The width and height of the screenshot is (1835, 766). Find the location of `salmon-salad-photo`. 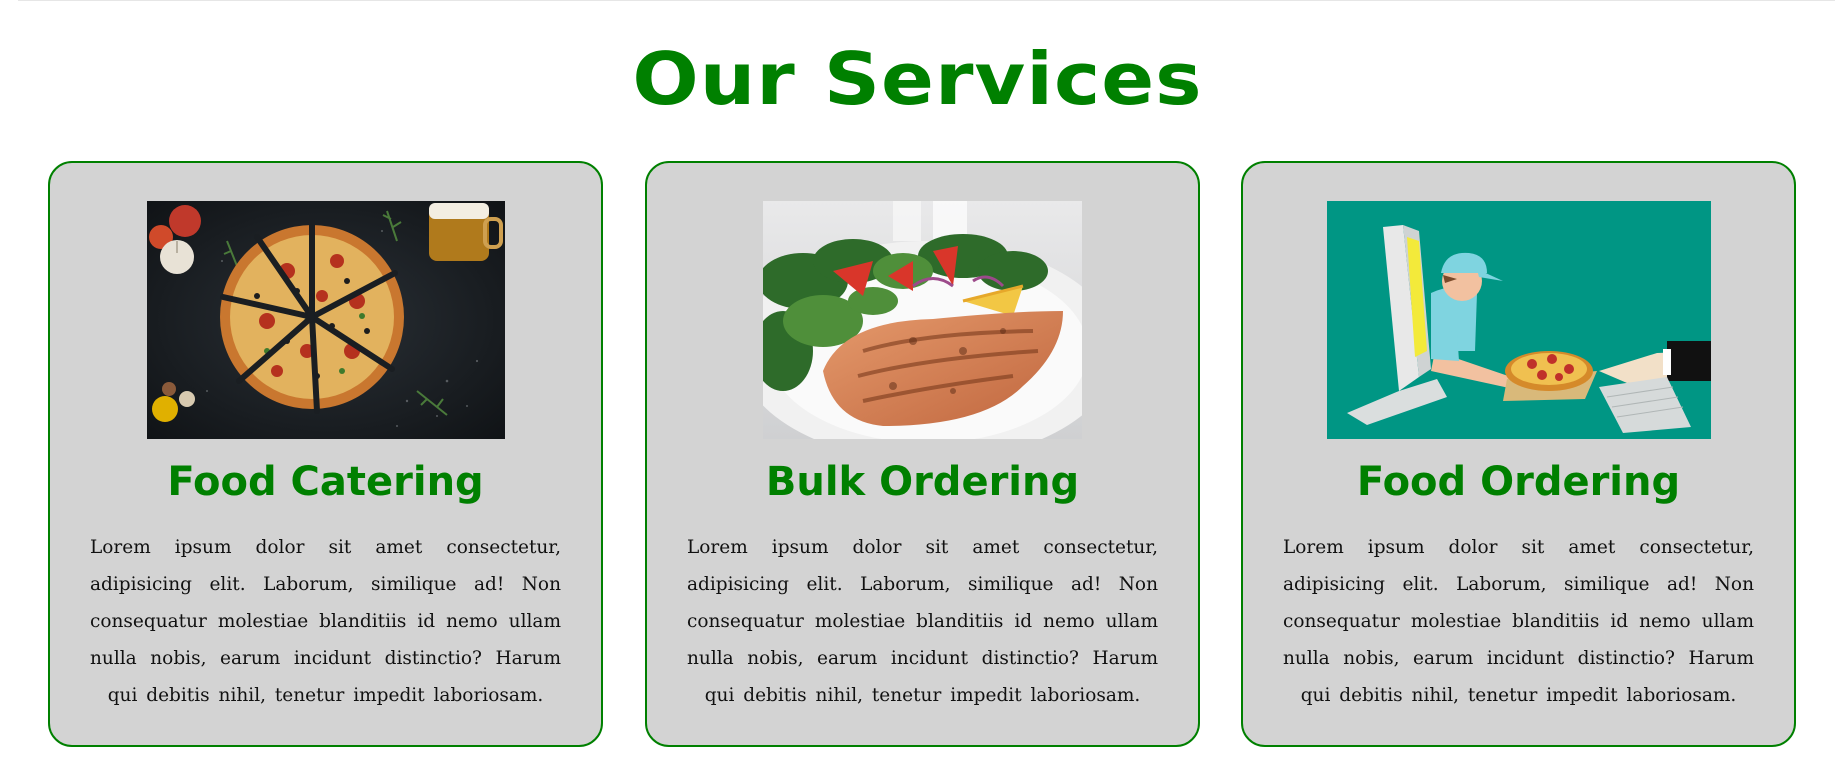

salmon-salad-photo is located at coordinates (922, 320).